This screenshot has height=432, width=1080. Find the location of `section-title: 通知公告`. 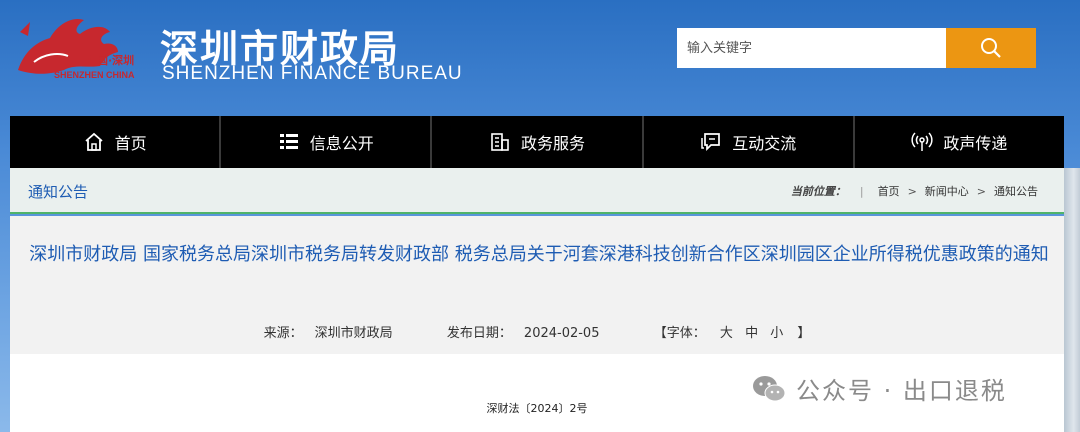

section-title: 通知公告 is located at coordinates (58, 192).